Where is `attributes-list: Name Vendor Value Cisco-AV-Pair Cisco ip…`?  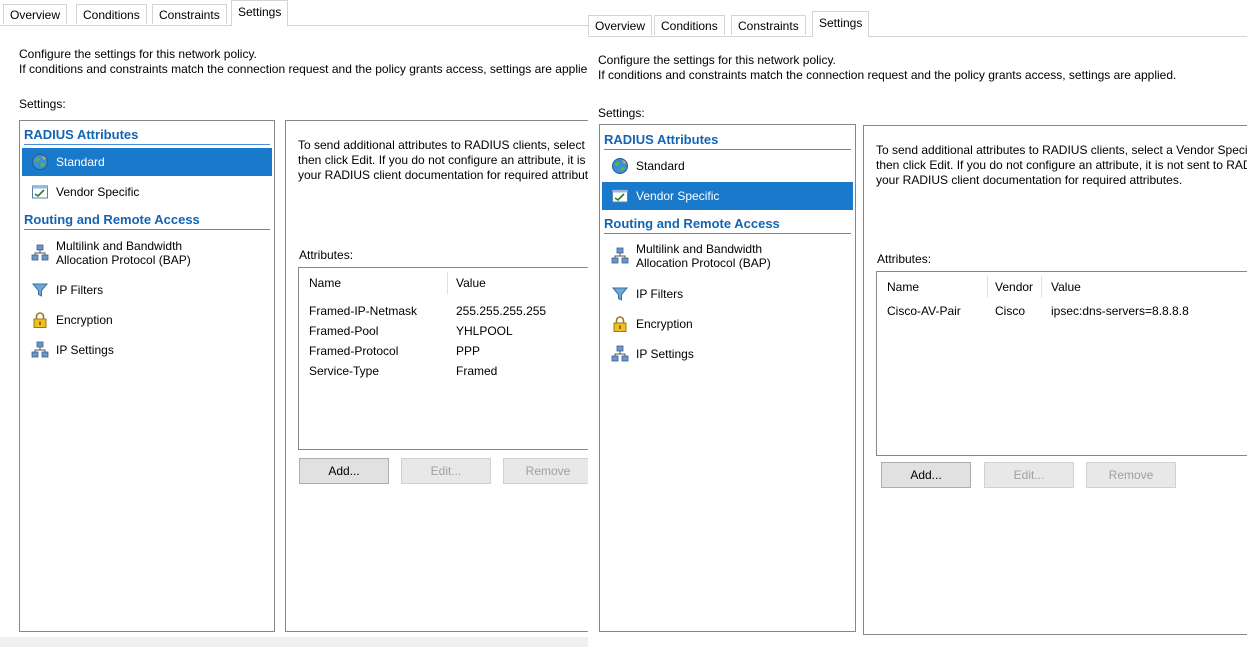 attributes-list: Name Vendor Value Cisco-AV-Pair Cisco ip… is located at coordinates (1061, 363).